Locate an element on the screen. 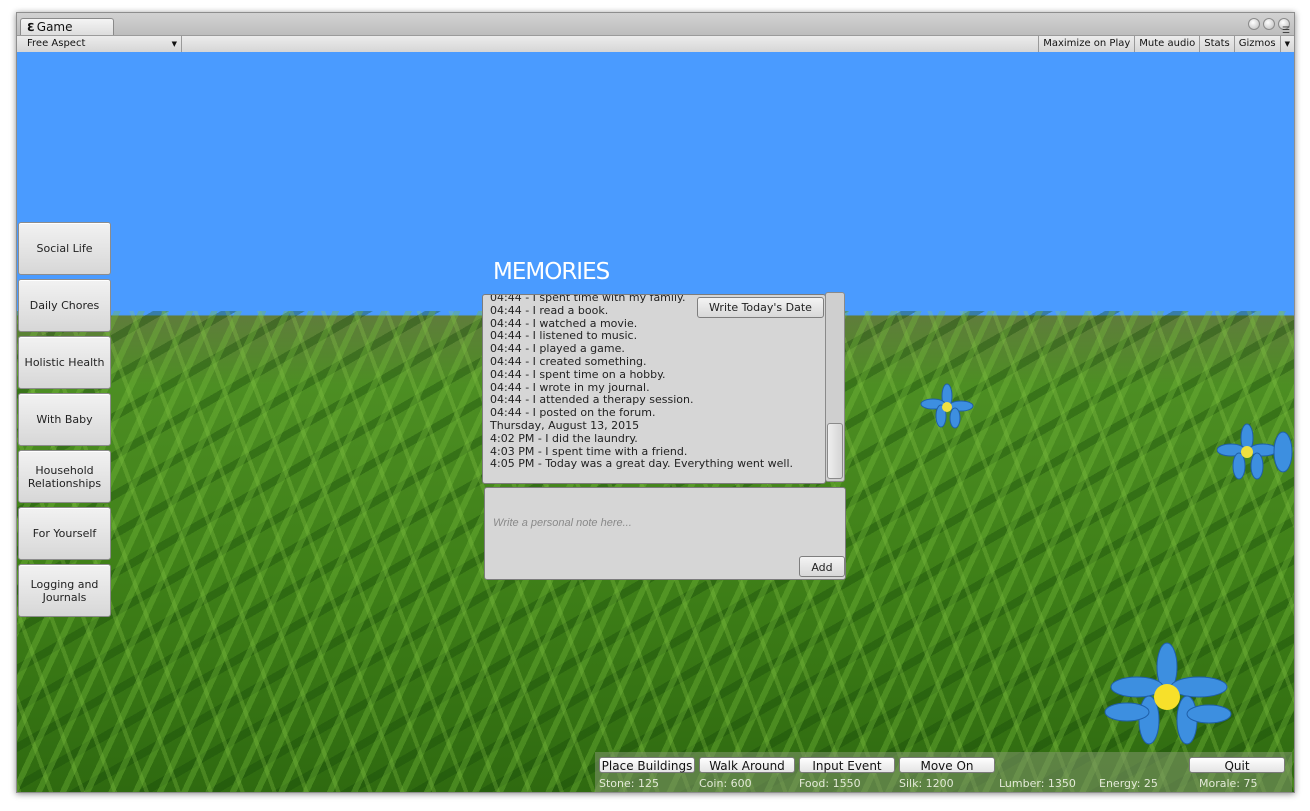 This screenshot has height=811, width=1310. sidebar-item-with-baby: With Baby is located at coordinates (64, 419).